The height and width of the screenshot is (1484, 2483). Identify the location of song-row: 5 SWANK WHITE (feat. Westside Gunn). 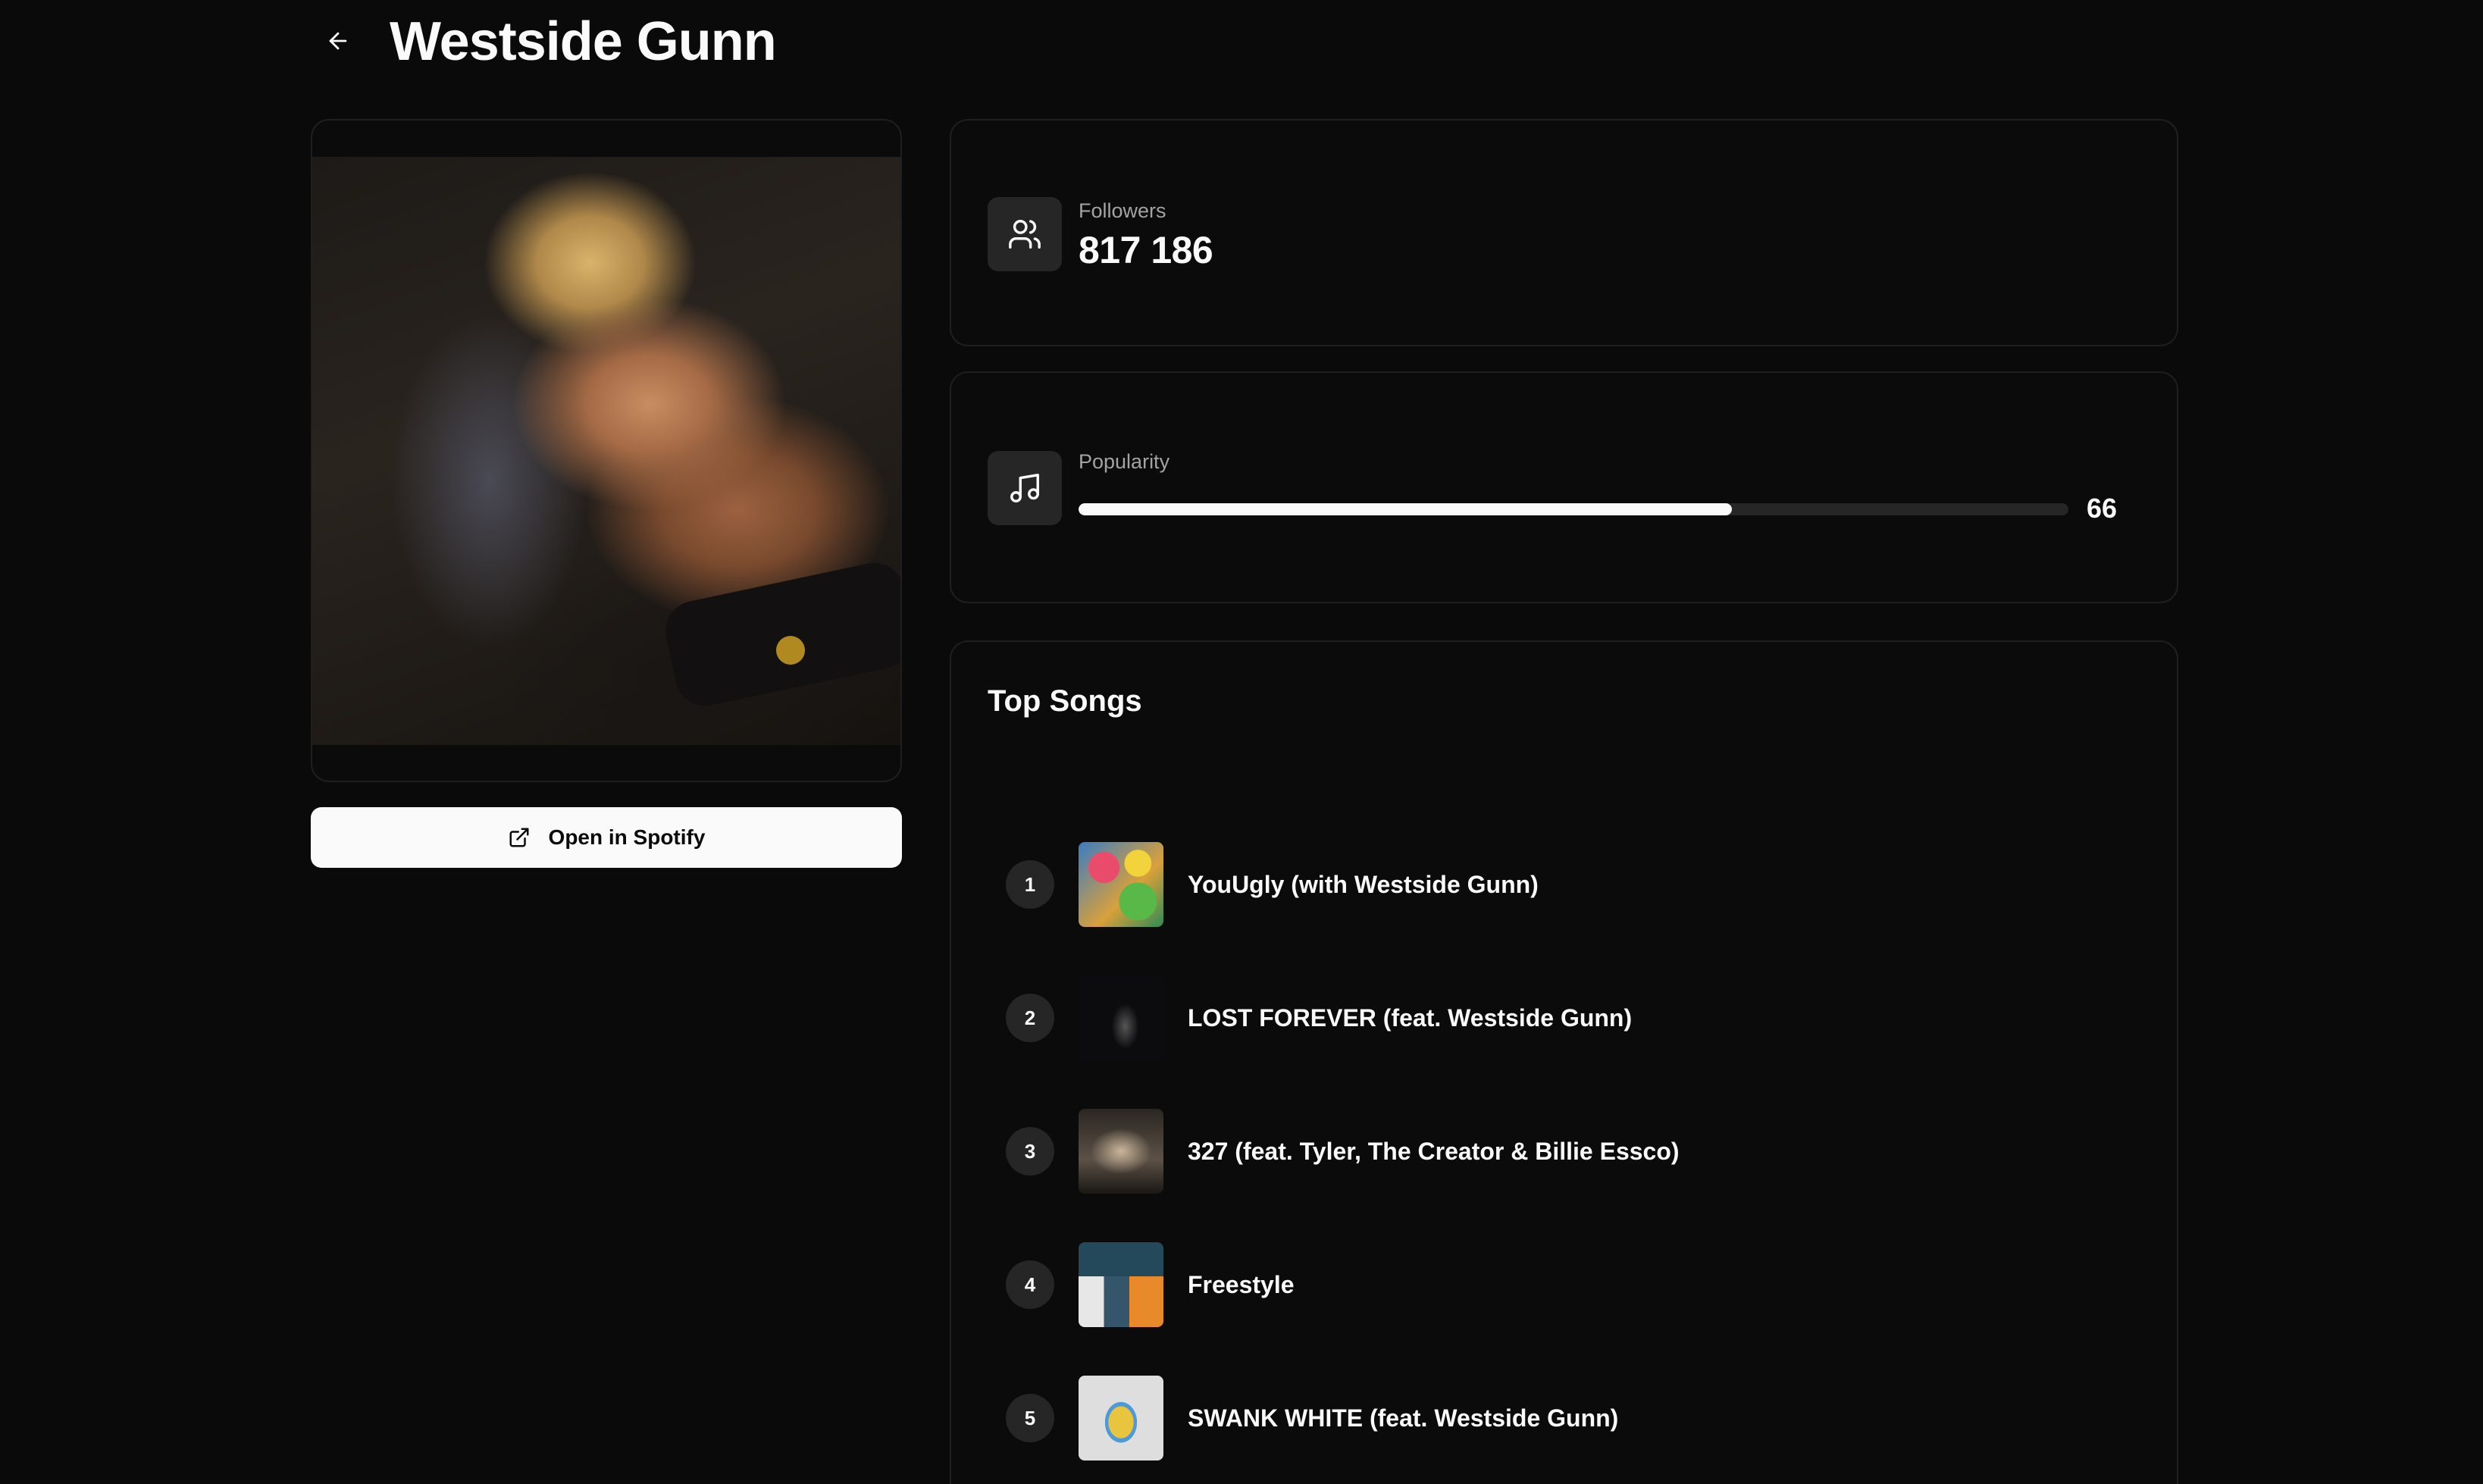
(1564, 1417).